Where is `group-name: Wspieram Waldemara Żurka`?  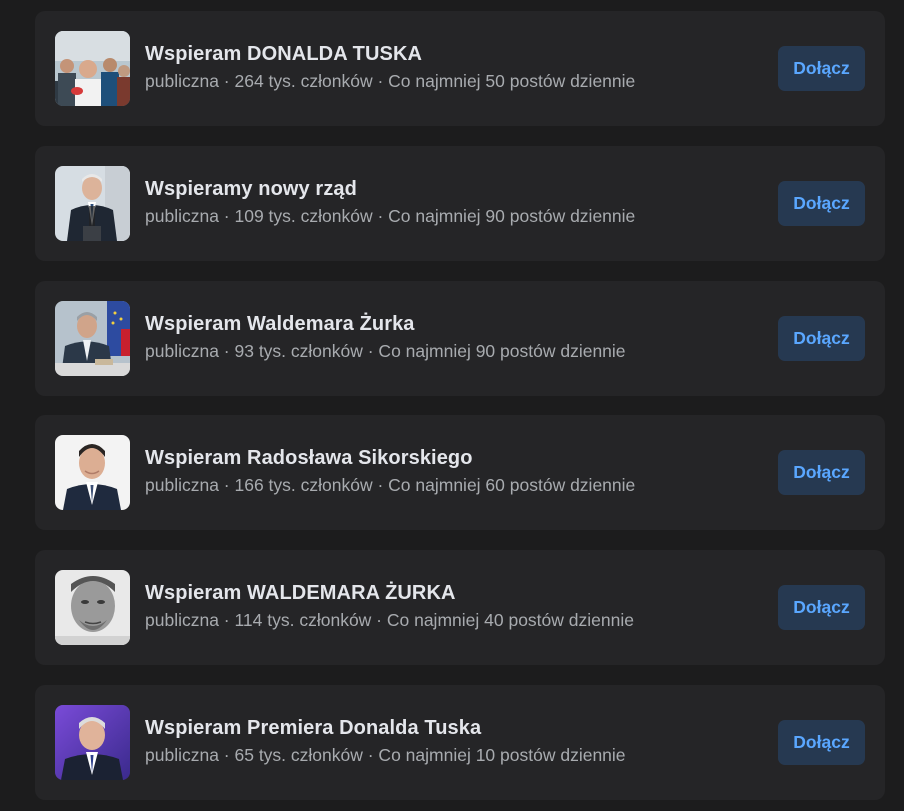 group-name: Wspieram Waldemara Żurka is located at coordinates (280, 324).